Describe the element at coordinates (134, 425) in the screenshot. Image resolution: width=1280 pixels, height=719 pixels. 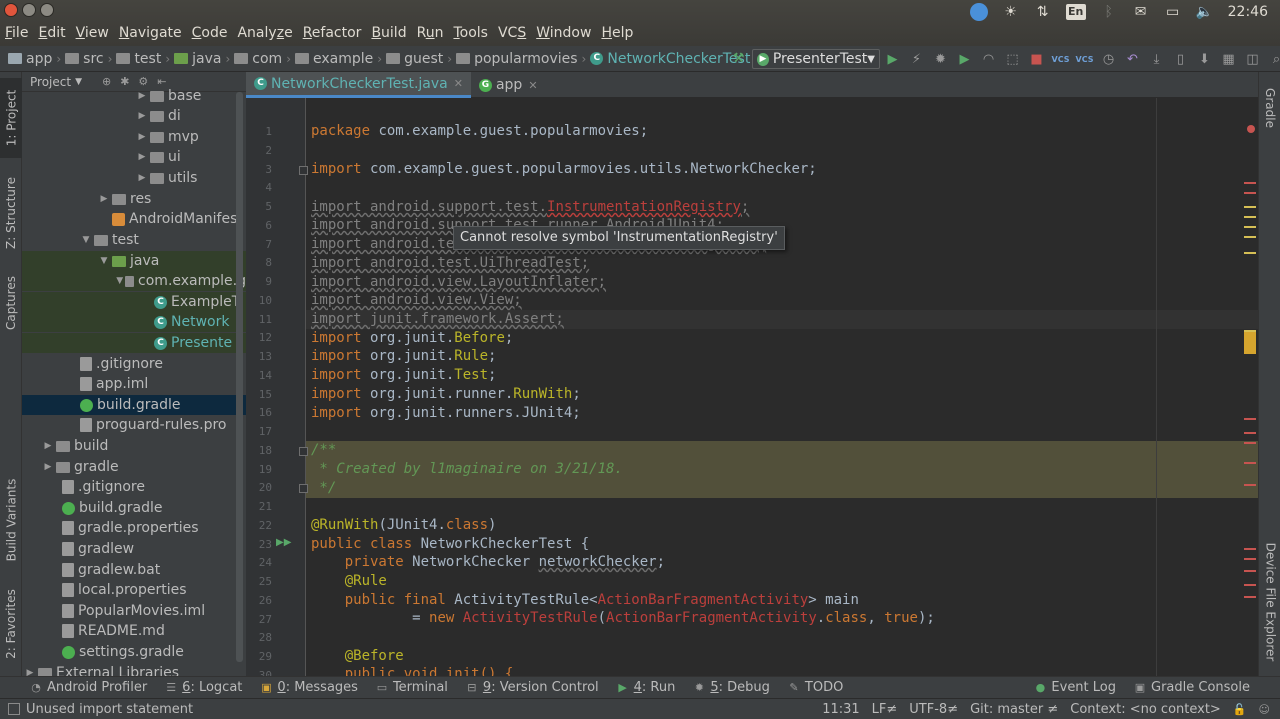
I see `tree-node-proguard: proguard-rules.pro` at that location.